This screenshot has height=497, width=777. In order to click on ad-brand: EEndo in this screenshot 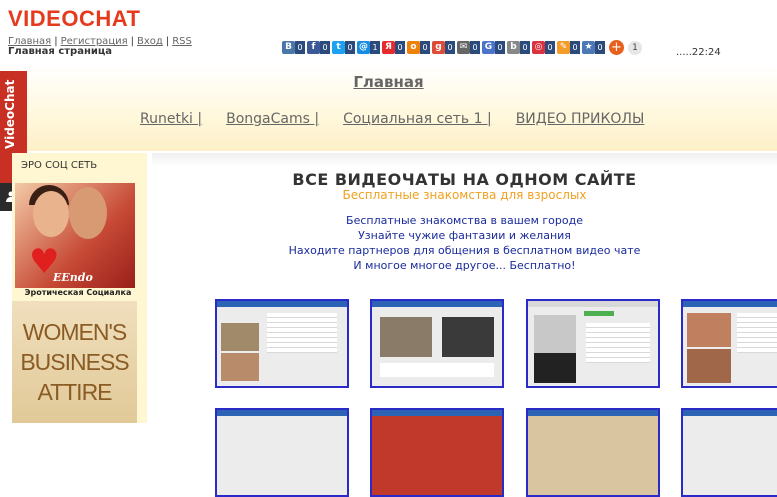, I will do `click(73, 277)`.